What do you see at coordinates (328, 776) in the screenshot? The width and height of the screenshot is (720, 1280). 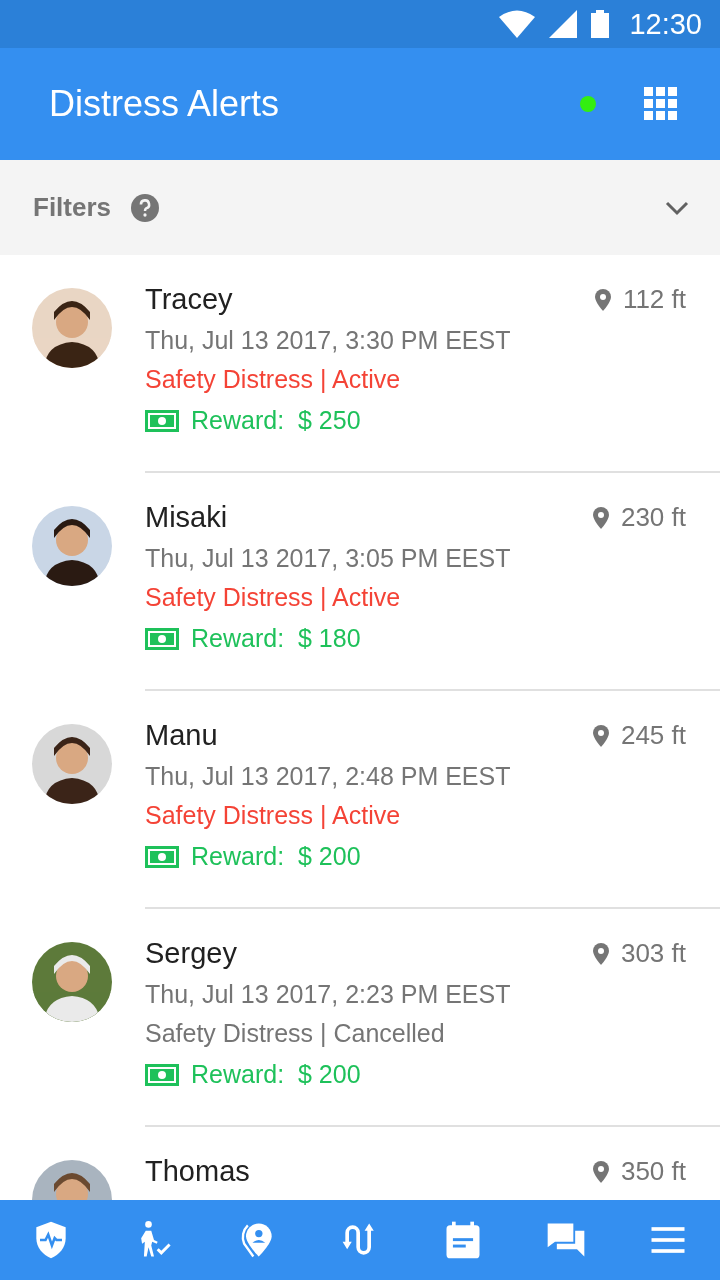 I see `alert-time: Thu, Jul 13 2017, 2:48 PM EEST` at bounding box center [328, 776].